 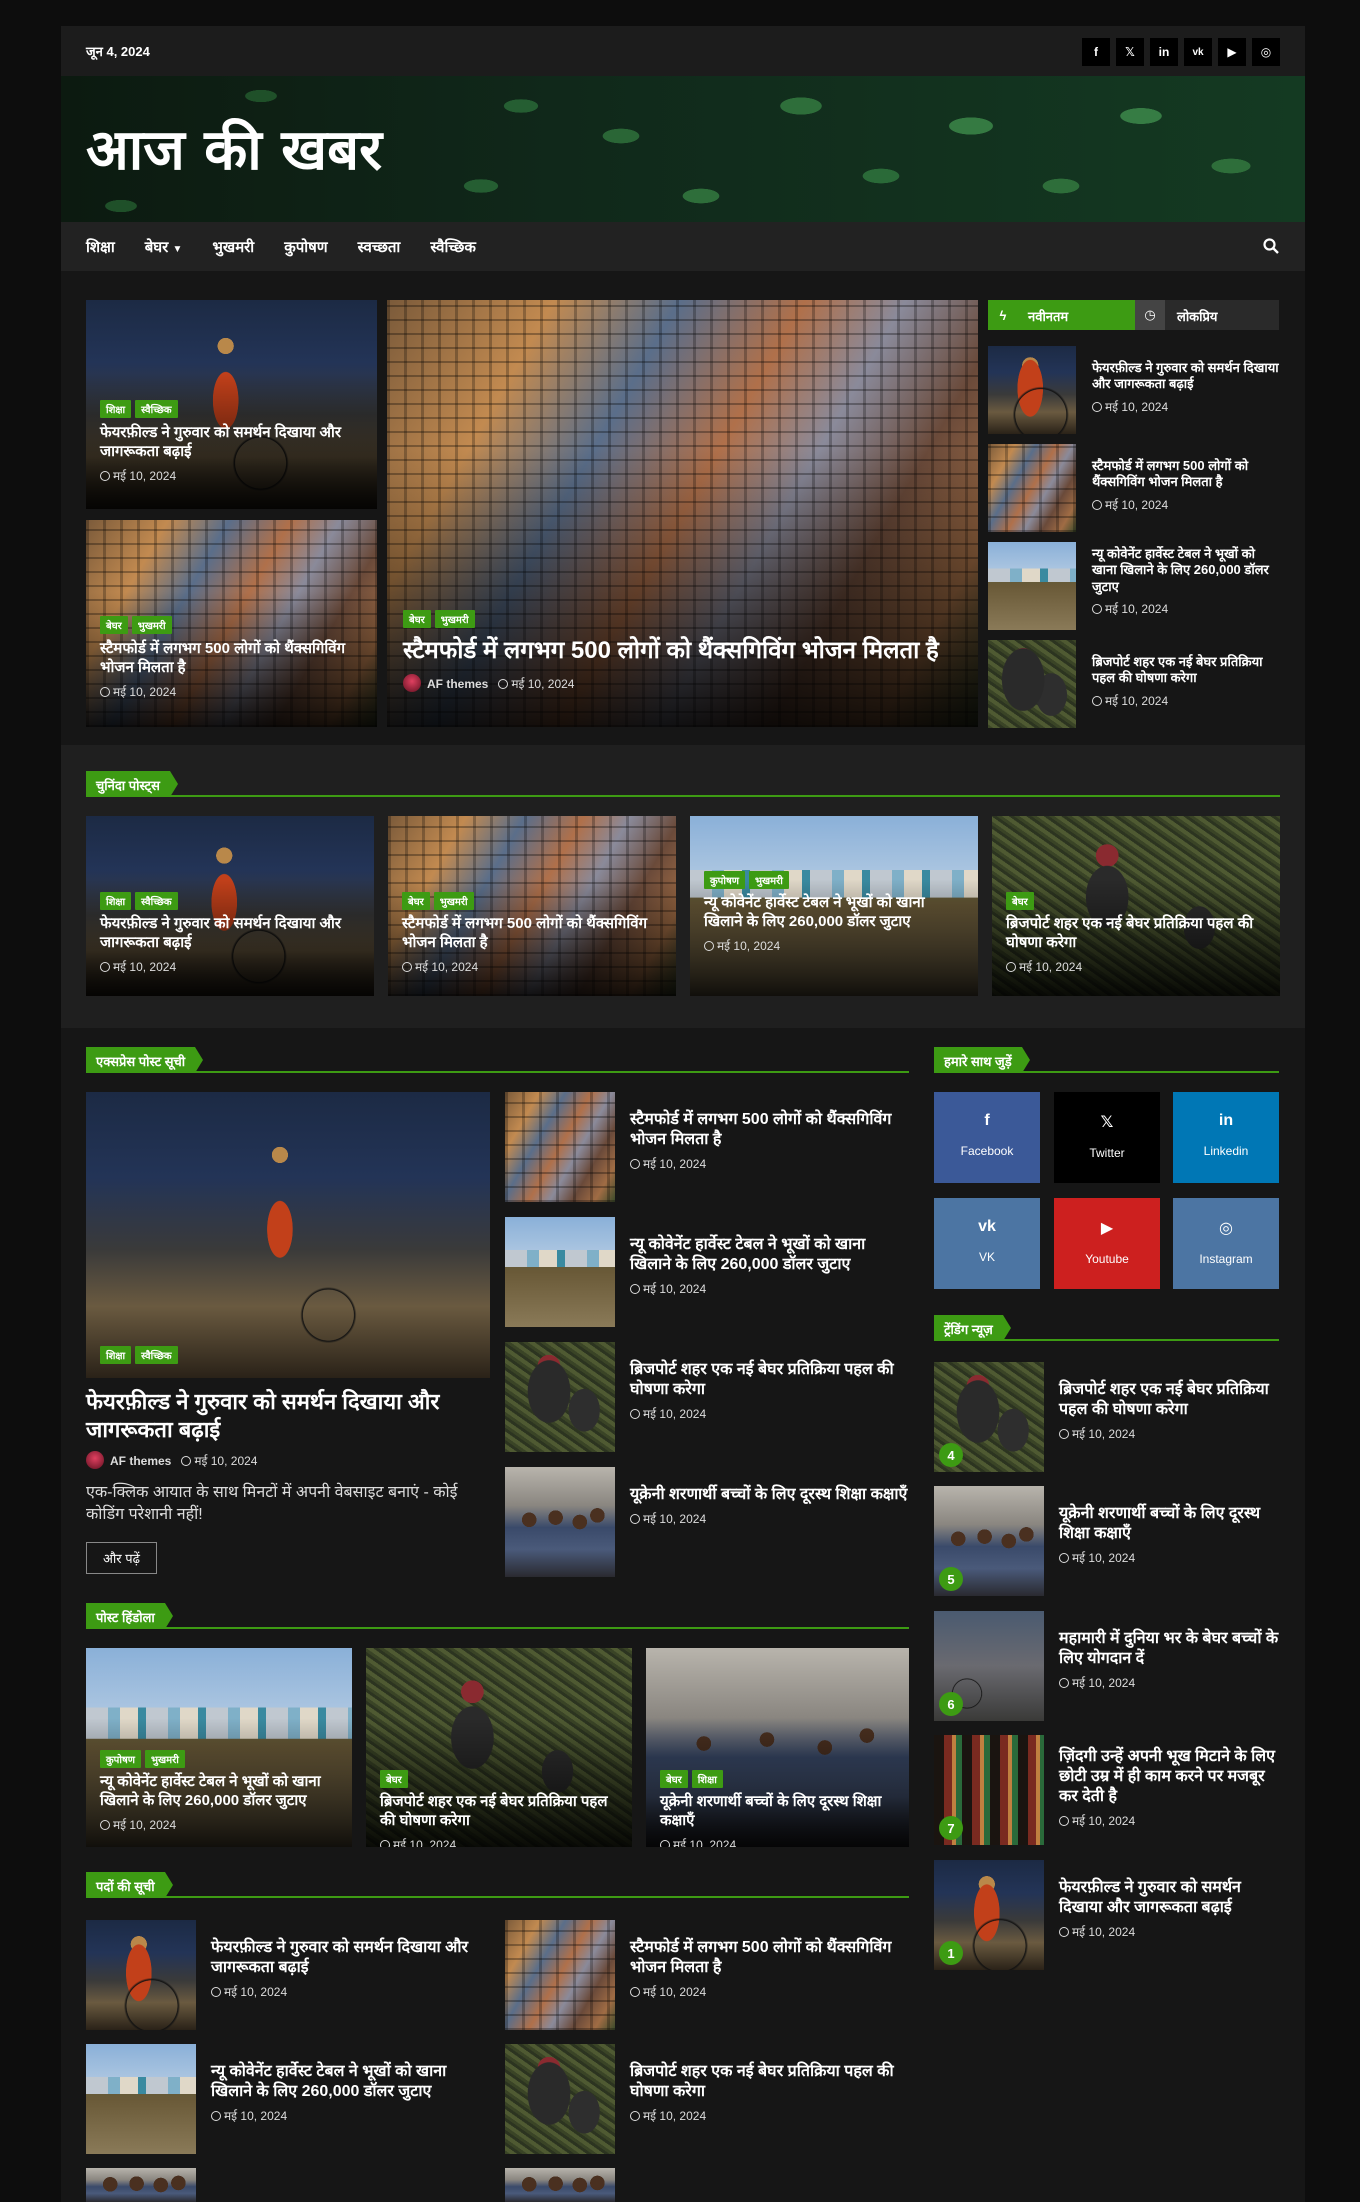 I want to click on post-thumbnail: 7, so click(x=989, y=1790).